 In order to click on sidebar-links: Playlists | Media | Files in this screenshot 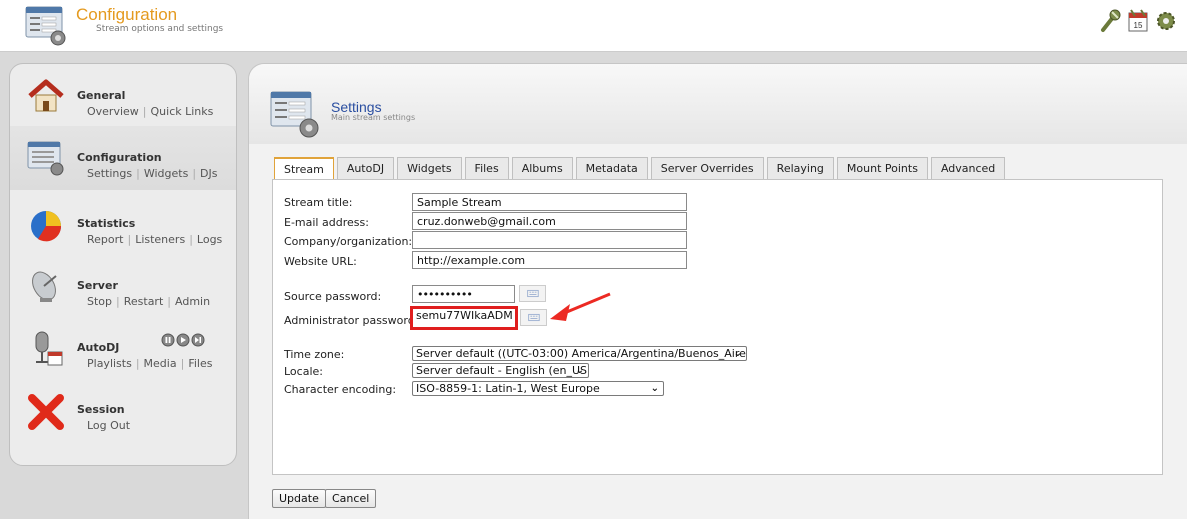, I will do `click(149, 363)`.